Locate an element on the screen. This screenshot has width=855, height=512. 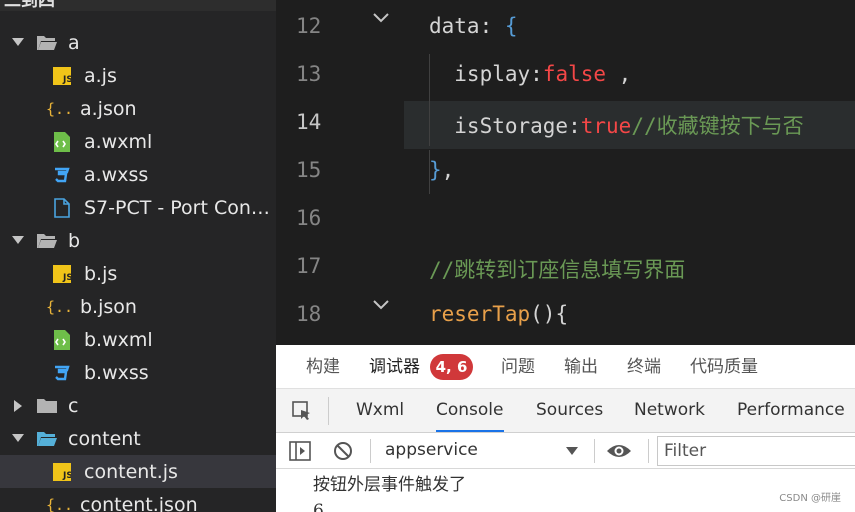
tab-build: 构建 is located at coordinates (323, 367).